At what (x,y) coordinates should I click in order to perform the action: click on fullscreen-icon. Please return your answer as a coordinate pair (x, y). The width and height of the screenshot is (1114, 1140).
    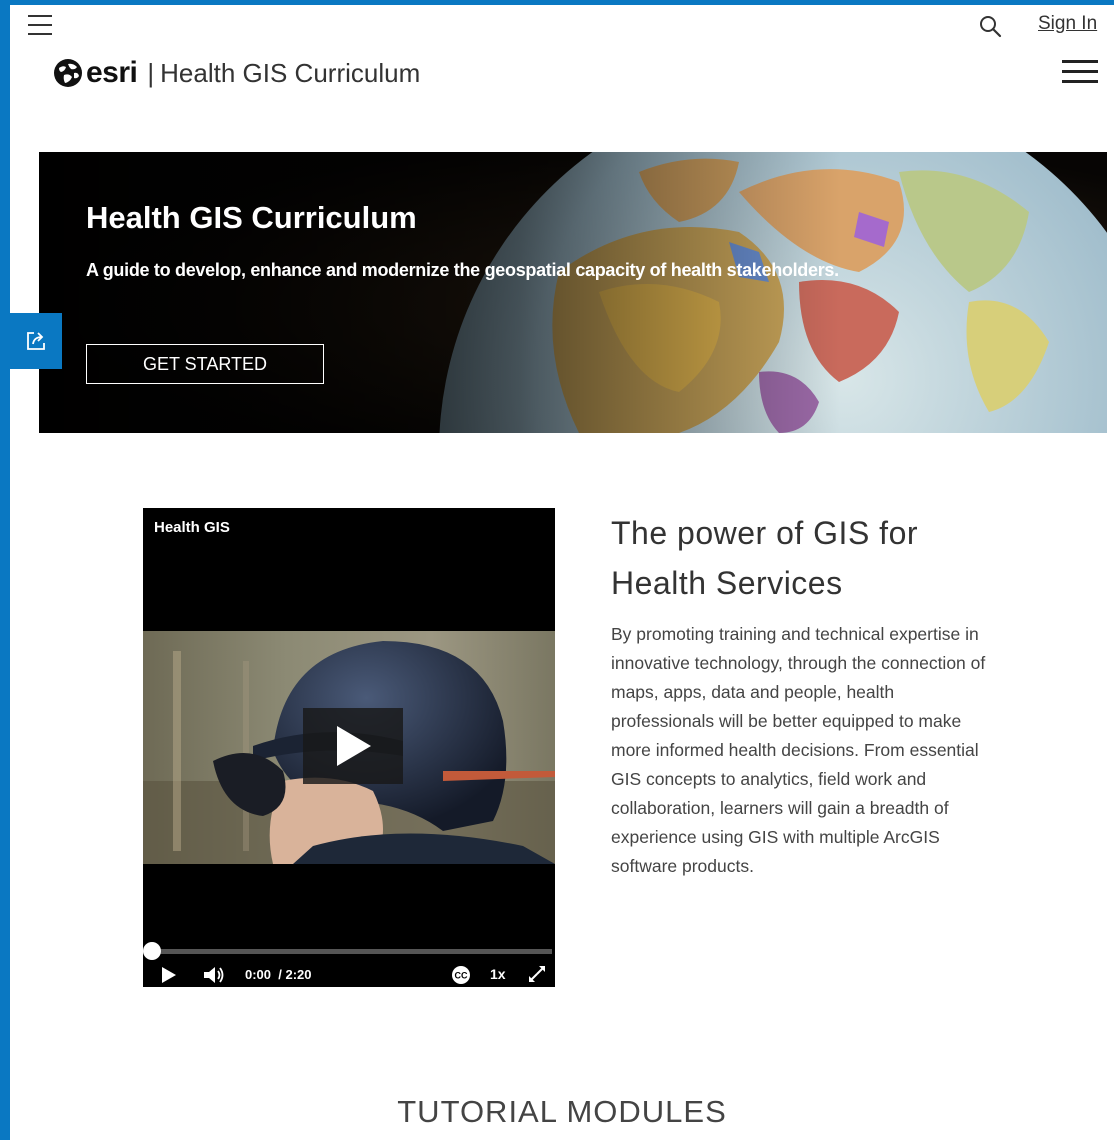
    Looking at the image, I should click on (537, 974).